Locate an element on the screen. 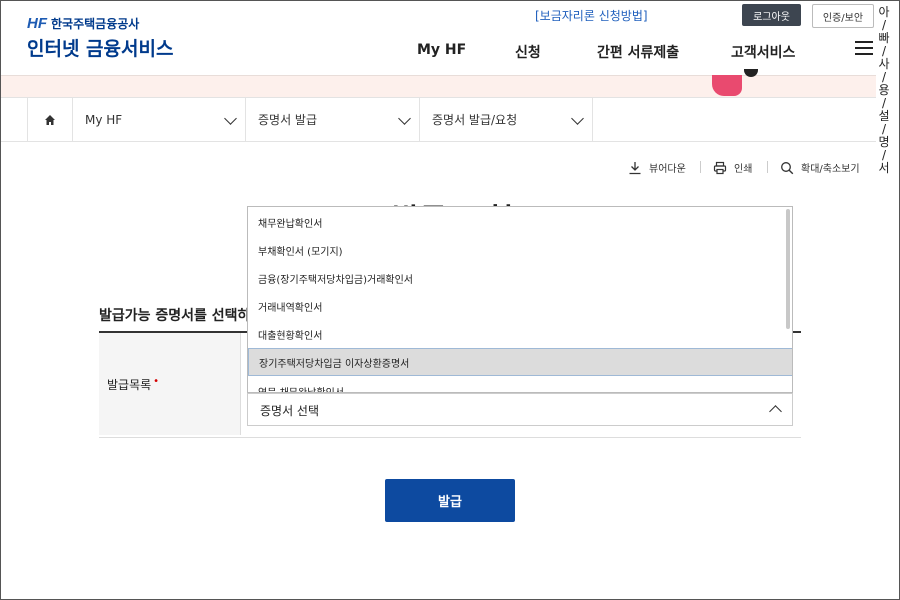  required-mark: • is located at coordinates (156, 381).